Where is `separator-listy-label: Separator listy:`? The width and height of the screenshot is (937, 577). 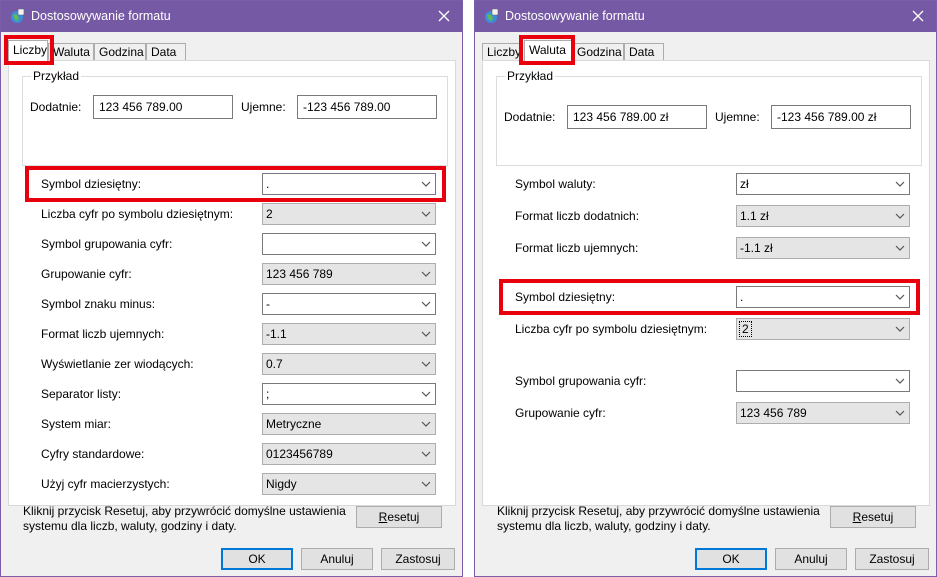
separator-listy-label: Separator listy: is located at coordinates (81, 394).